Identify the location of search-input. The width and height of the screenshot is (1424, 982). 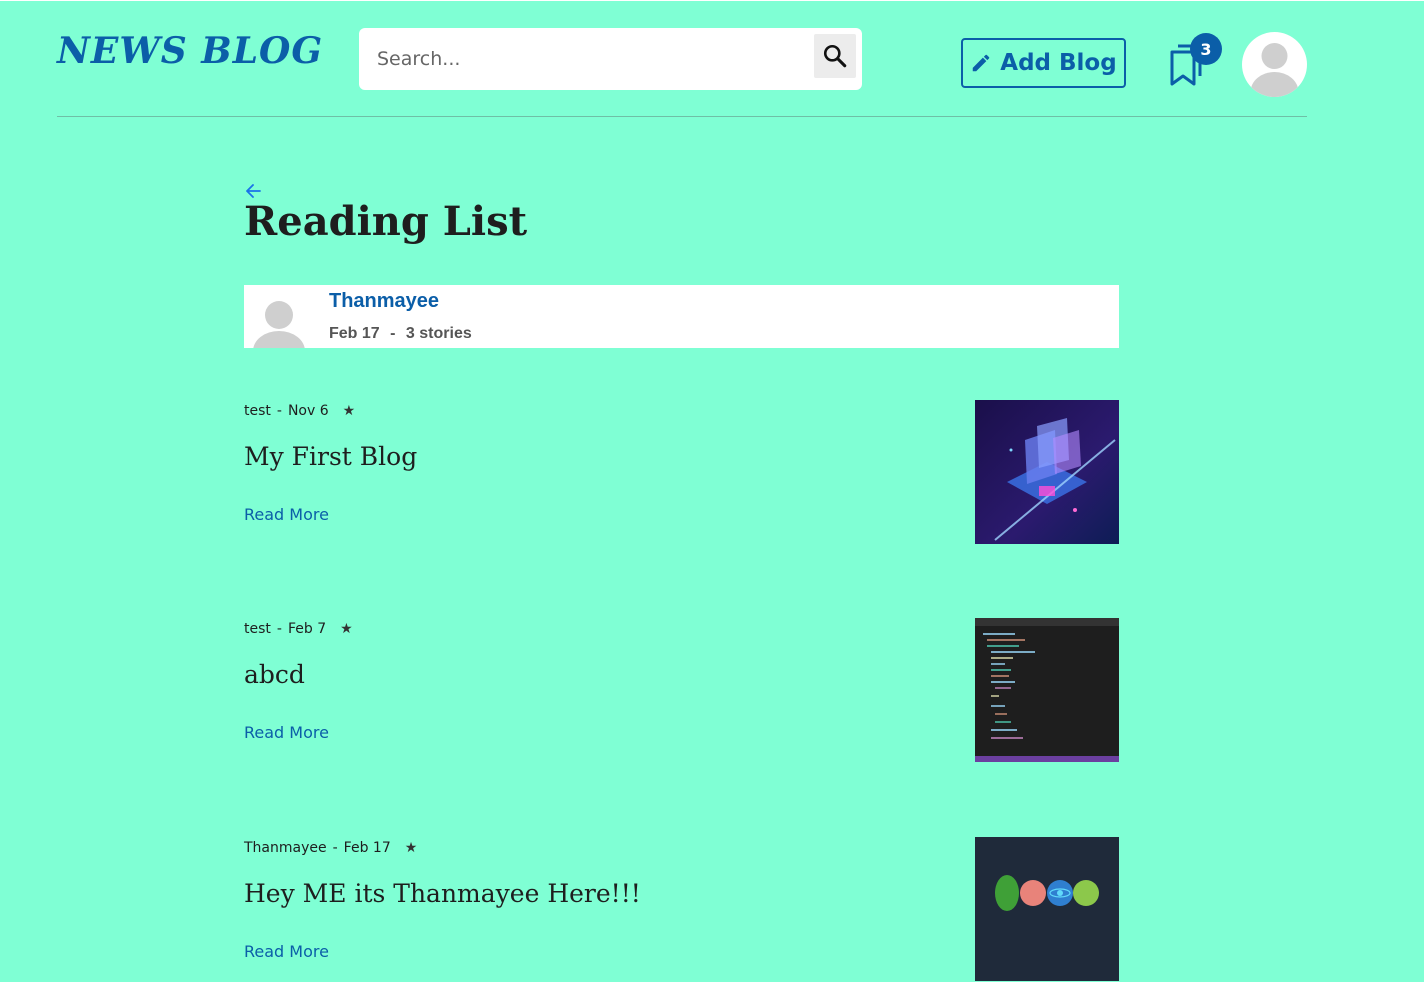
(579, 59).